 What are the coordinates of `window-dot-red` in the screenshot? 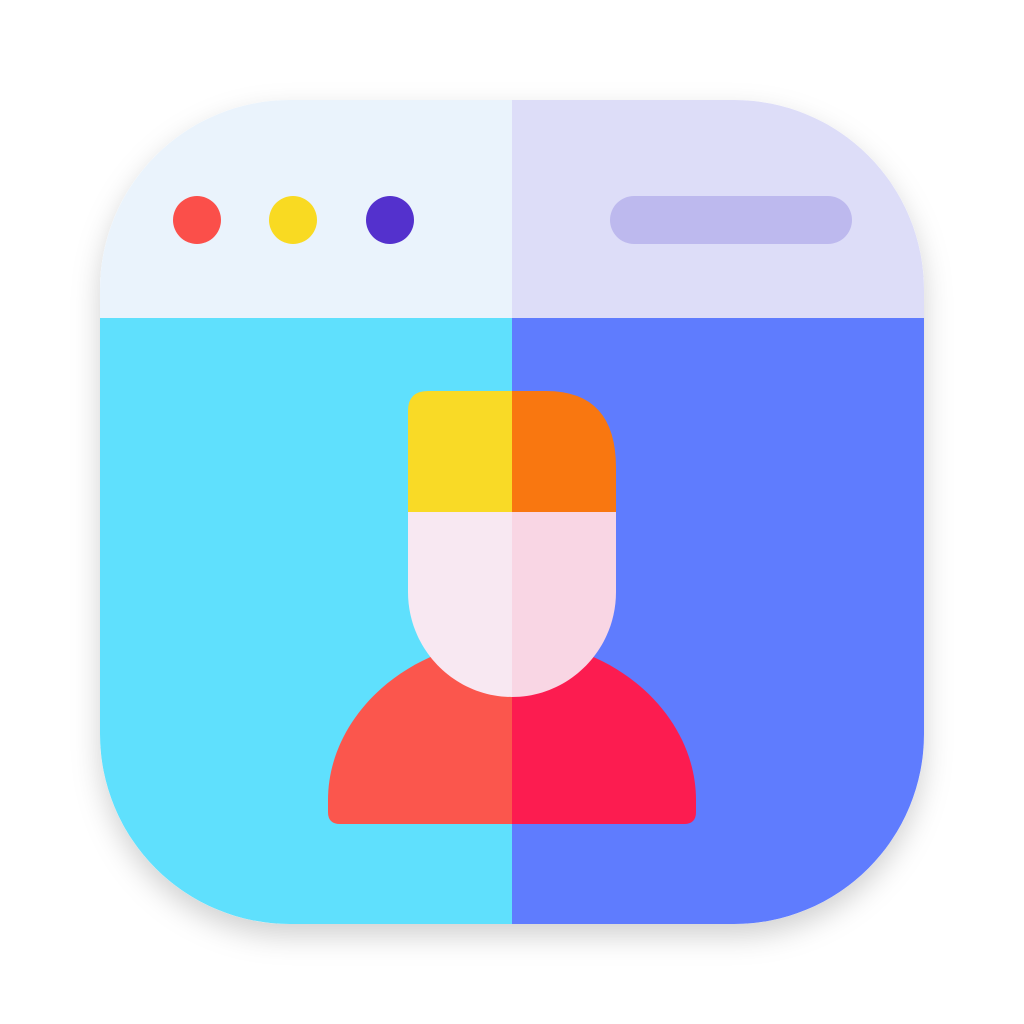 It's located at (197, 220).